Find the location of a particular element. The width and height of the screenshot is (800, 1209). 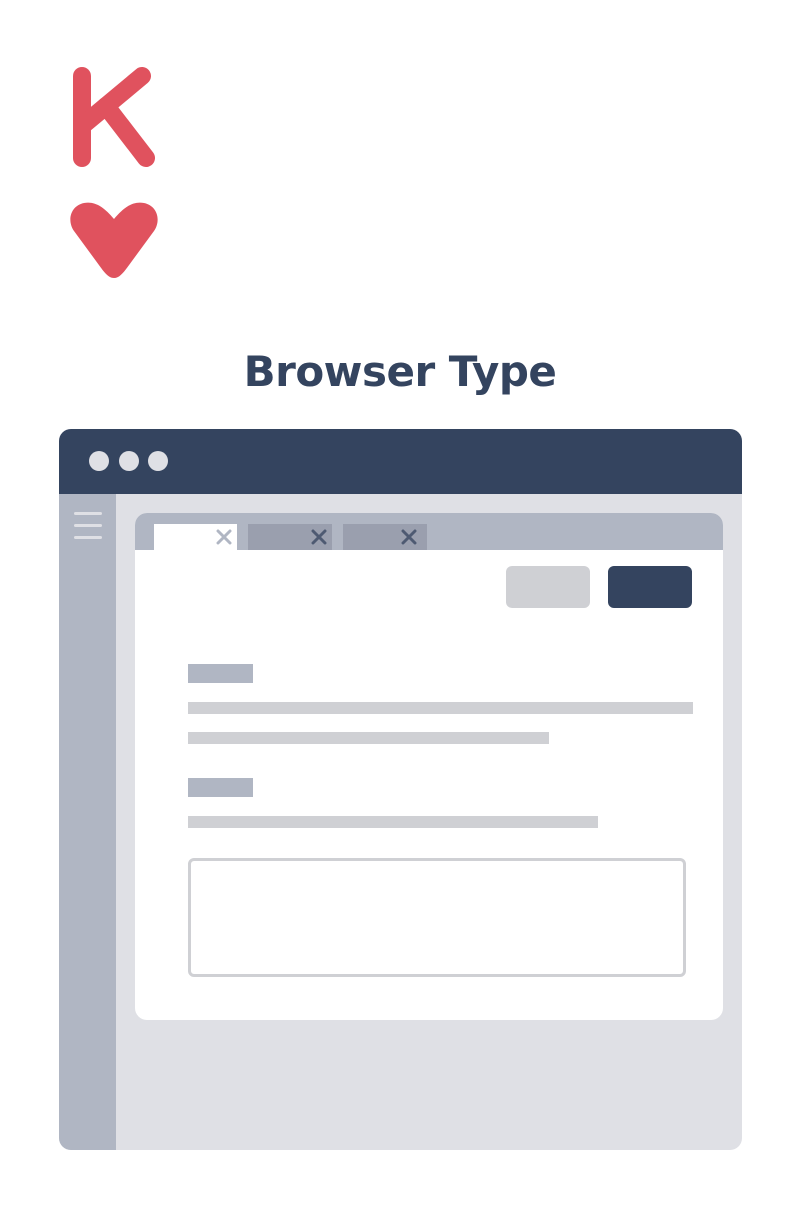

primary-button is located at coordinates (650, 587).